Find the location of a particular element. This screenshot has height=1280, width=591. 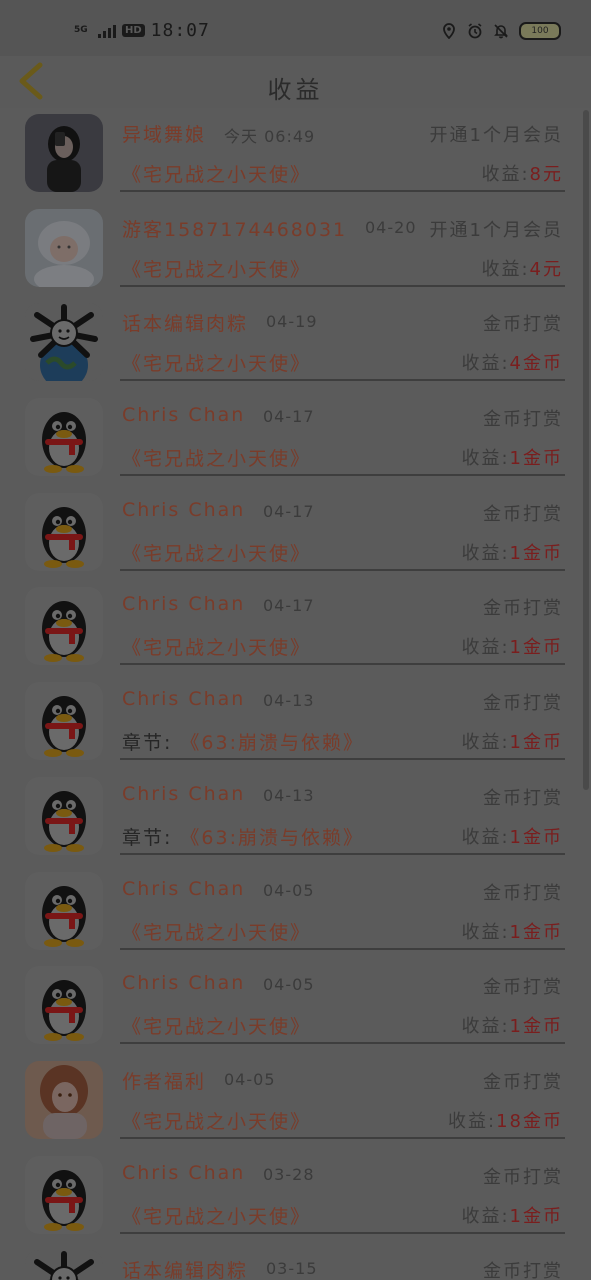

battery-icon: 100 is located at coordinates (540, 31).